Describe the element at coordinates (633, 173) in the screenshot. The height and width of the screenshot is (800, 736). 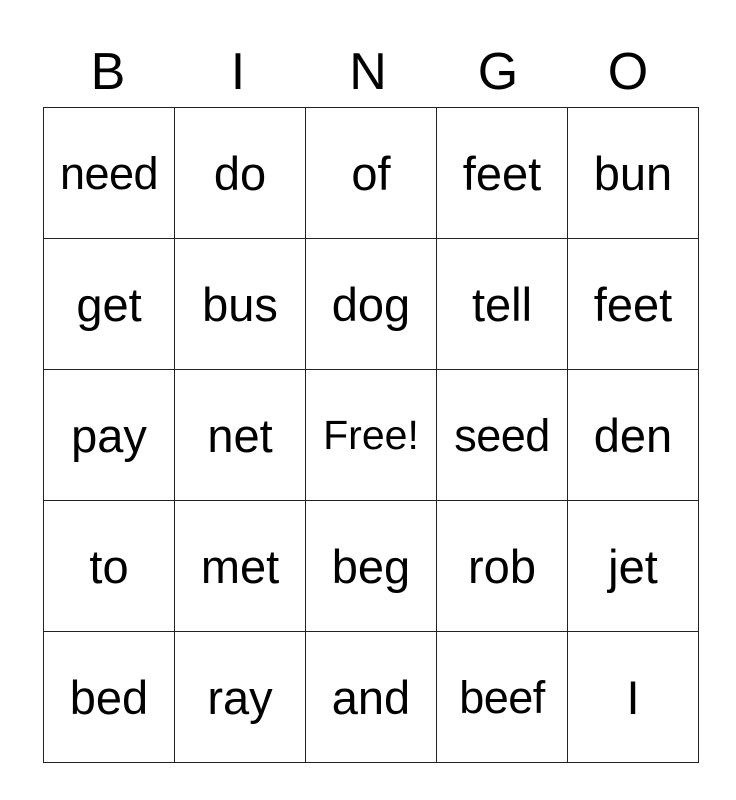
I see `bingo-cell: bun` at that location.